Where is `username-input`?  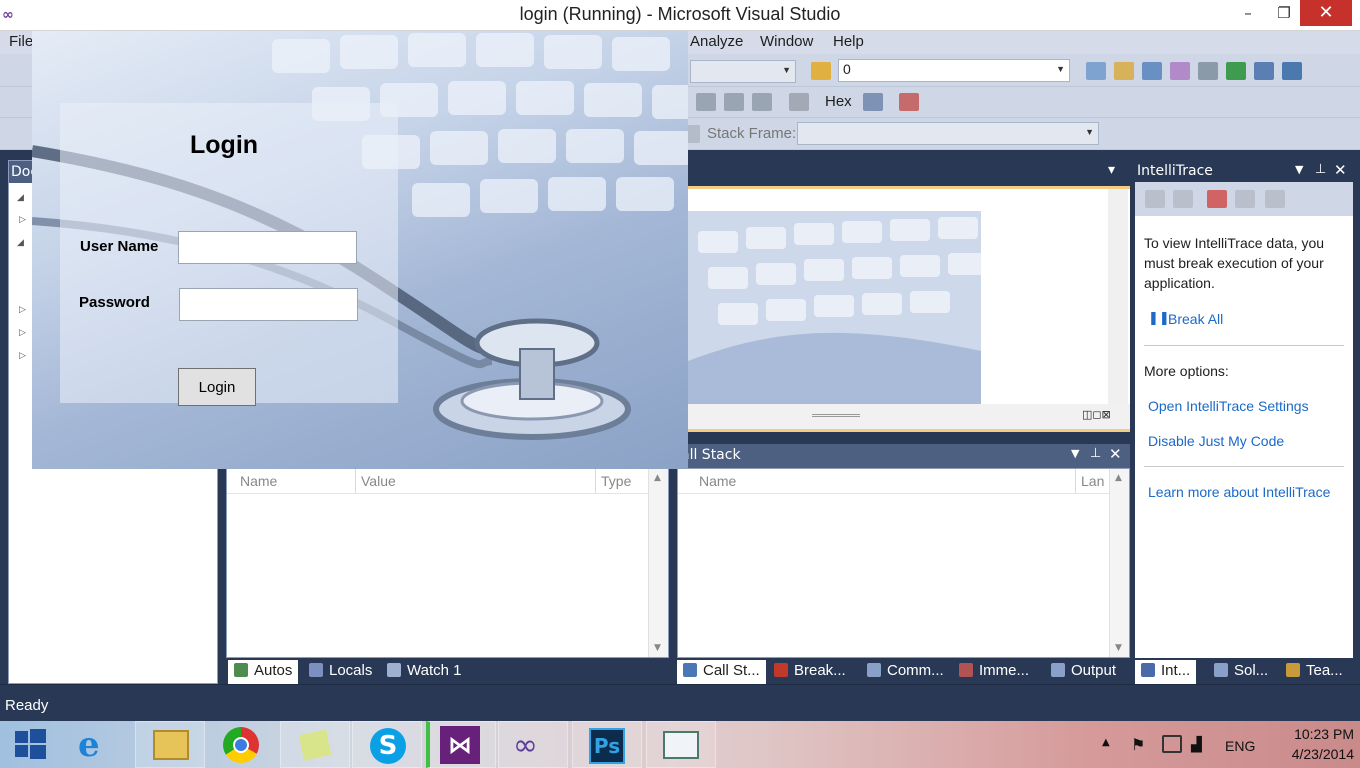 username-input is located at coordinates (267, 247).